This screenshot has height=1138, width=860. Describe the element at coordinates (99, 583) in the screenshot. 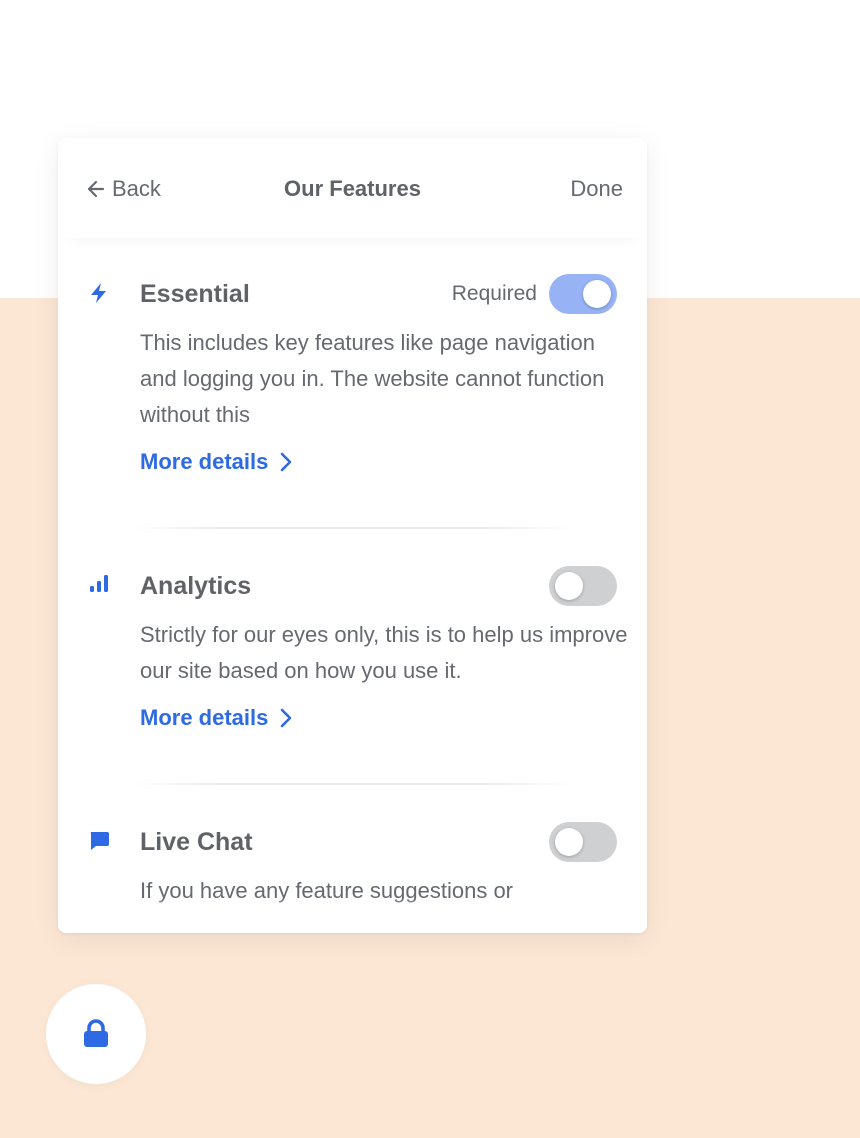

I see `bar-chart-icon` at that location.